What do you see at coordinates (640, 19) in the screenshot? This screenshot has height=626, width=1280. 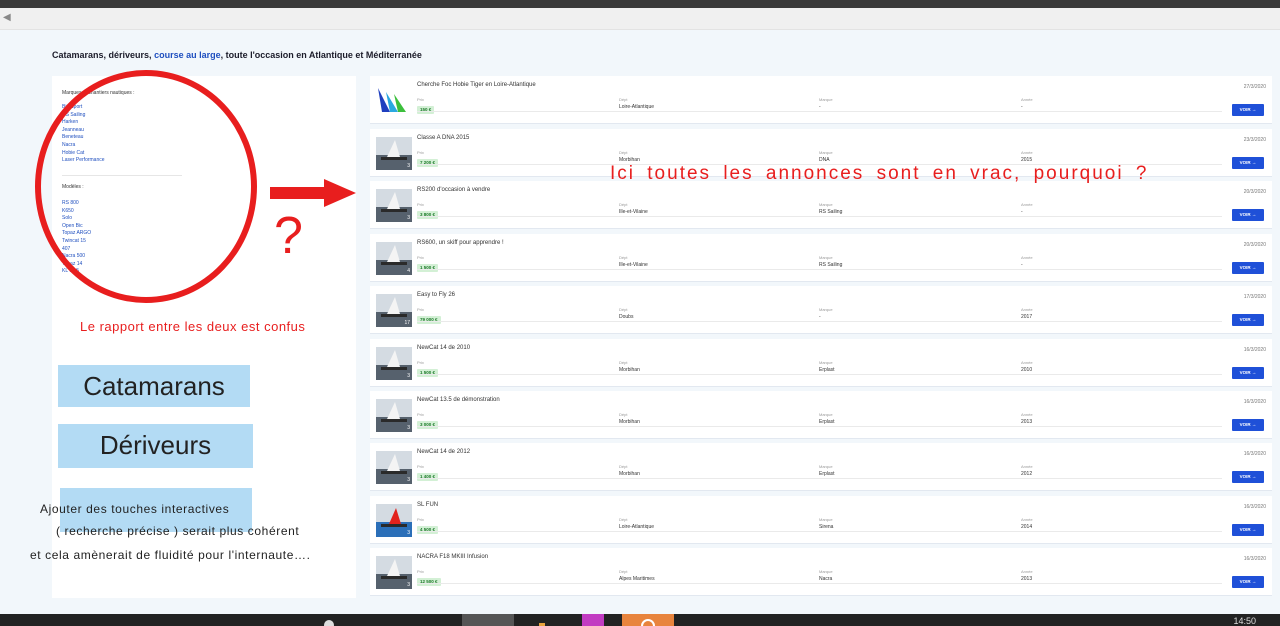 I see `horizontal-scrollbar: ◀` at bounding box center [640, 19].